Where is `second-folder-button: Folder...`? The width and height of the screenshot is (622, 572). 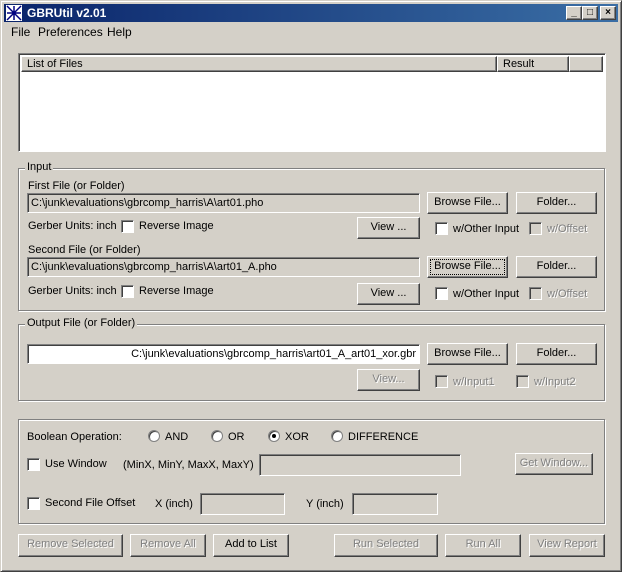 second-folder-button: Folder... is located at coordinates (556, 267).